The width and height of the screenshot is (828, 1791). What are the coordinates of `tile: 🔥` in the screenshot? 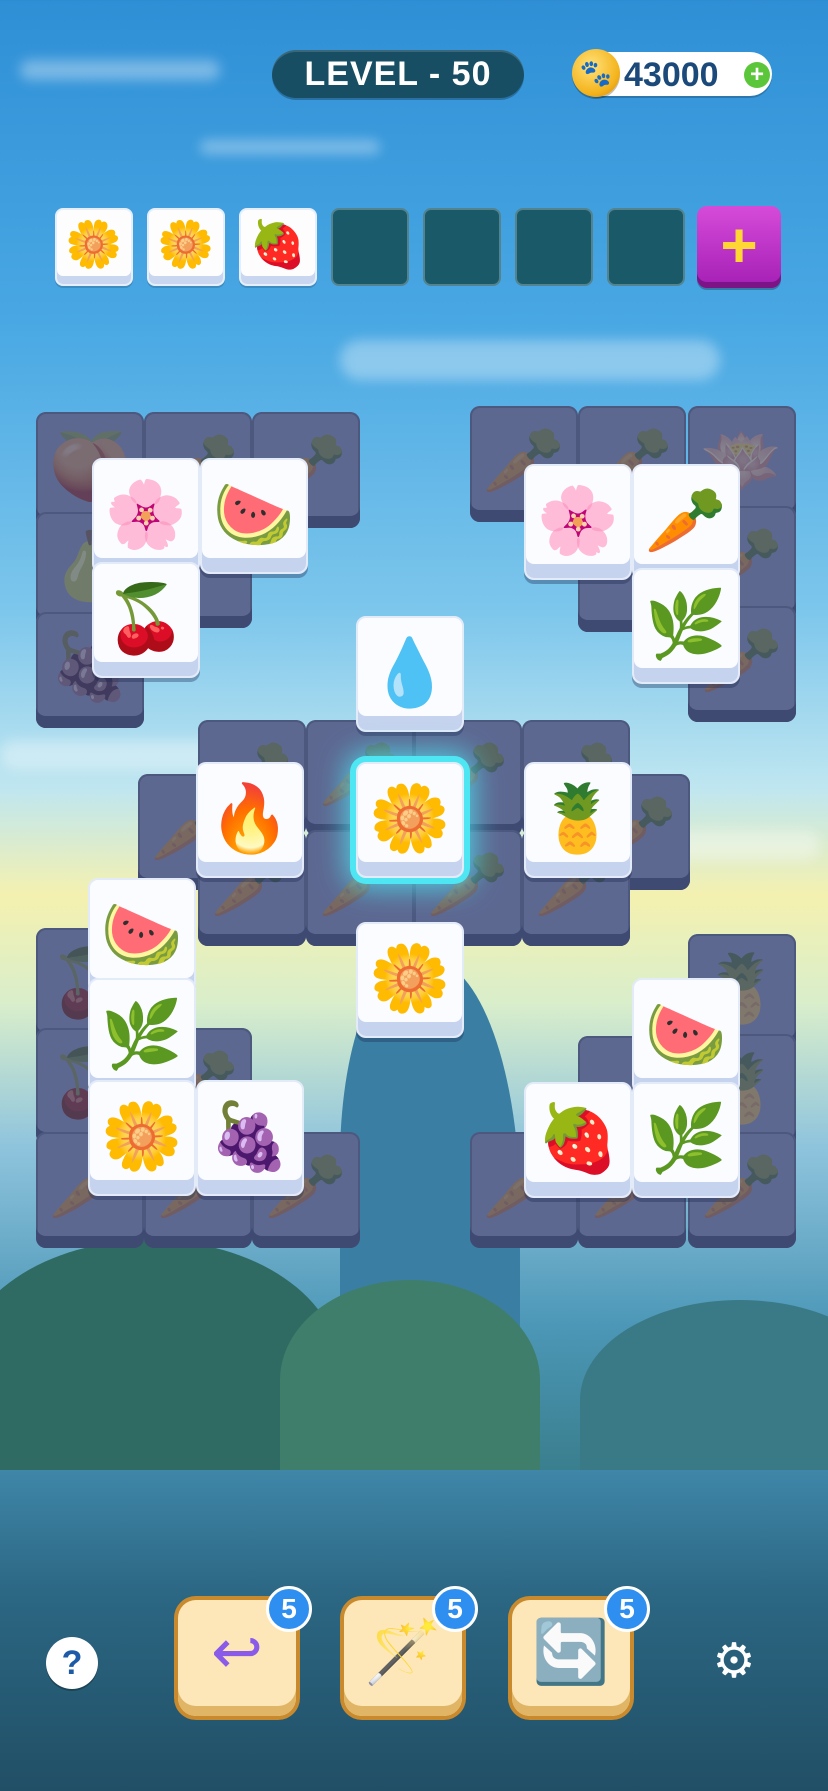 It's located at (250, 820).